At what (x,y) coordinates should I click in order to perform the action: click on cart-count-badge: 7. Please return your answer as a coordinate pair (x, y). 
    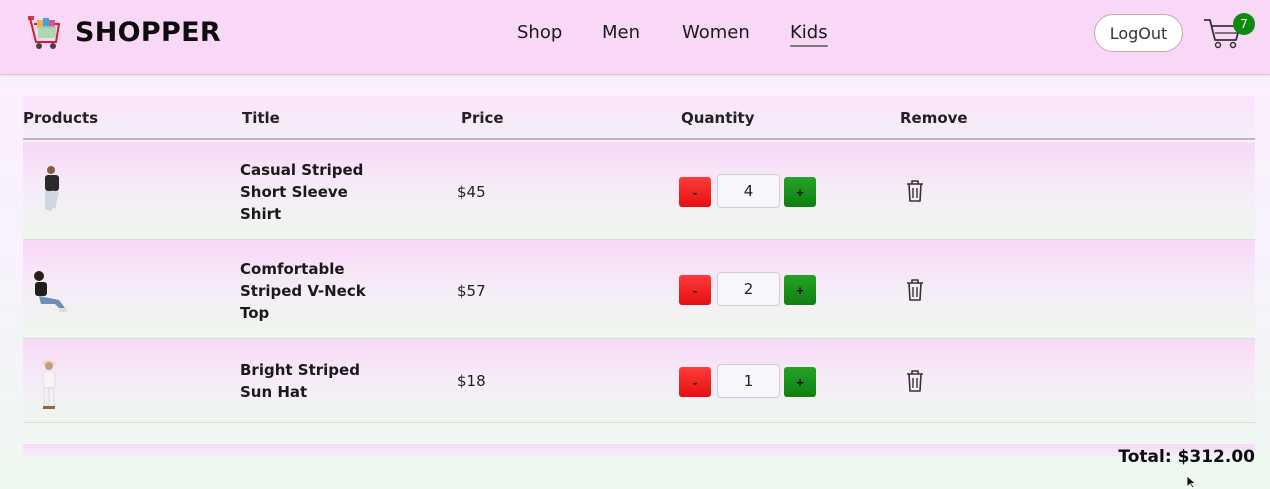
    Looking at the image, I should click on (1244, 24).